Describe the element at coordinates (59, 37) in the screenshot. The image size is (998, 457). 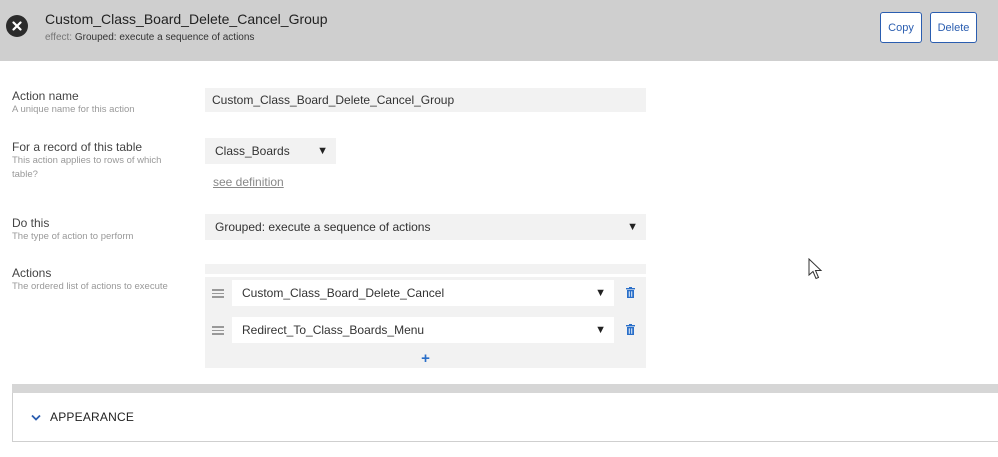
I see `effect-prefix: effect:` at that location.